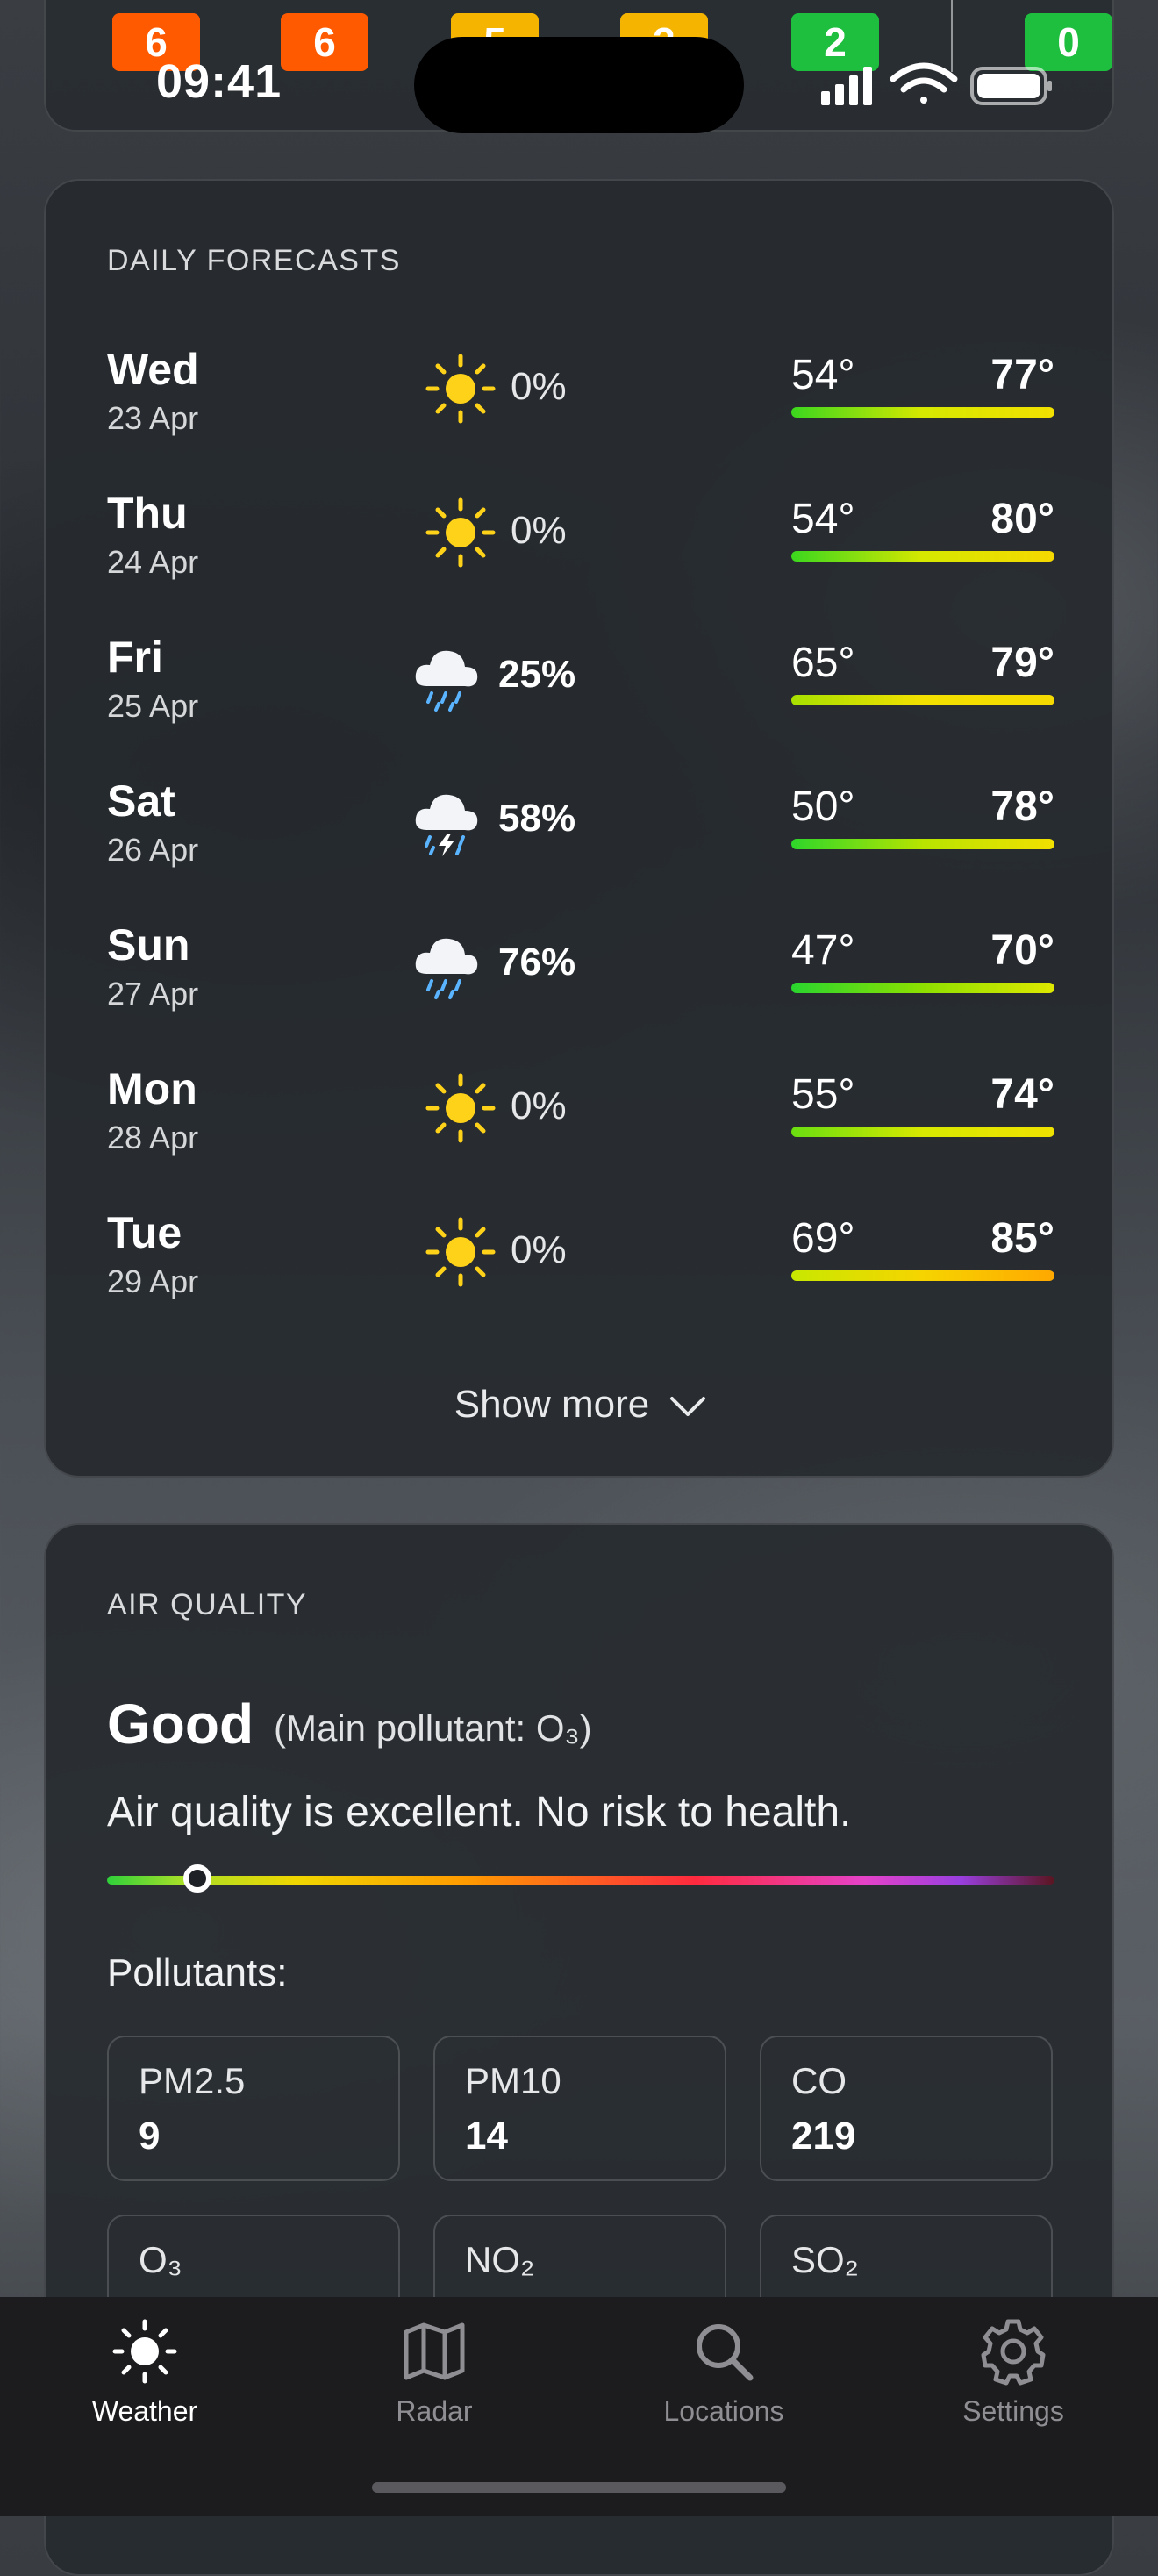  Describe the element at coordinates (688, 1407) in the screenshot. I see `chevron-down-icon` at that location.